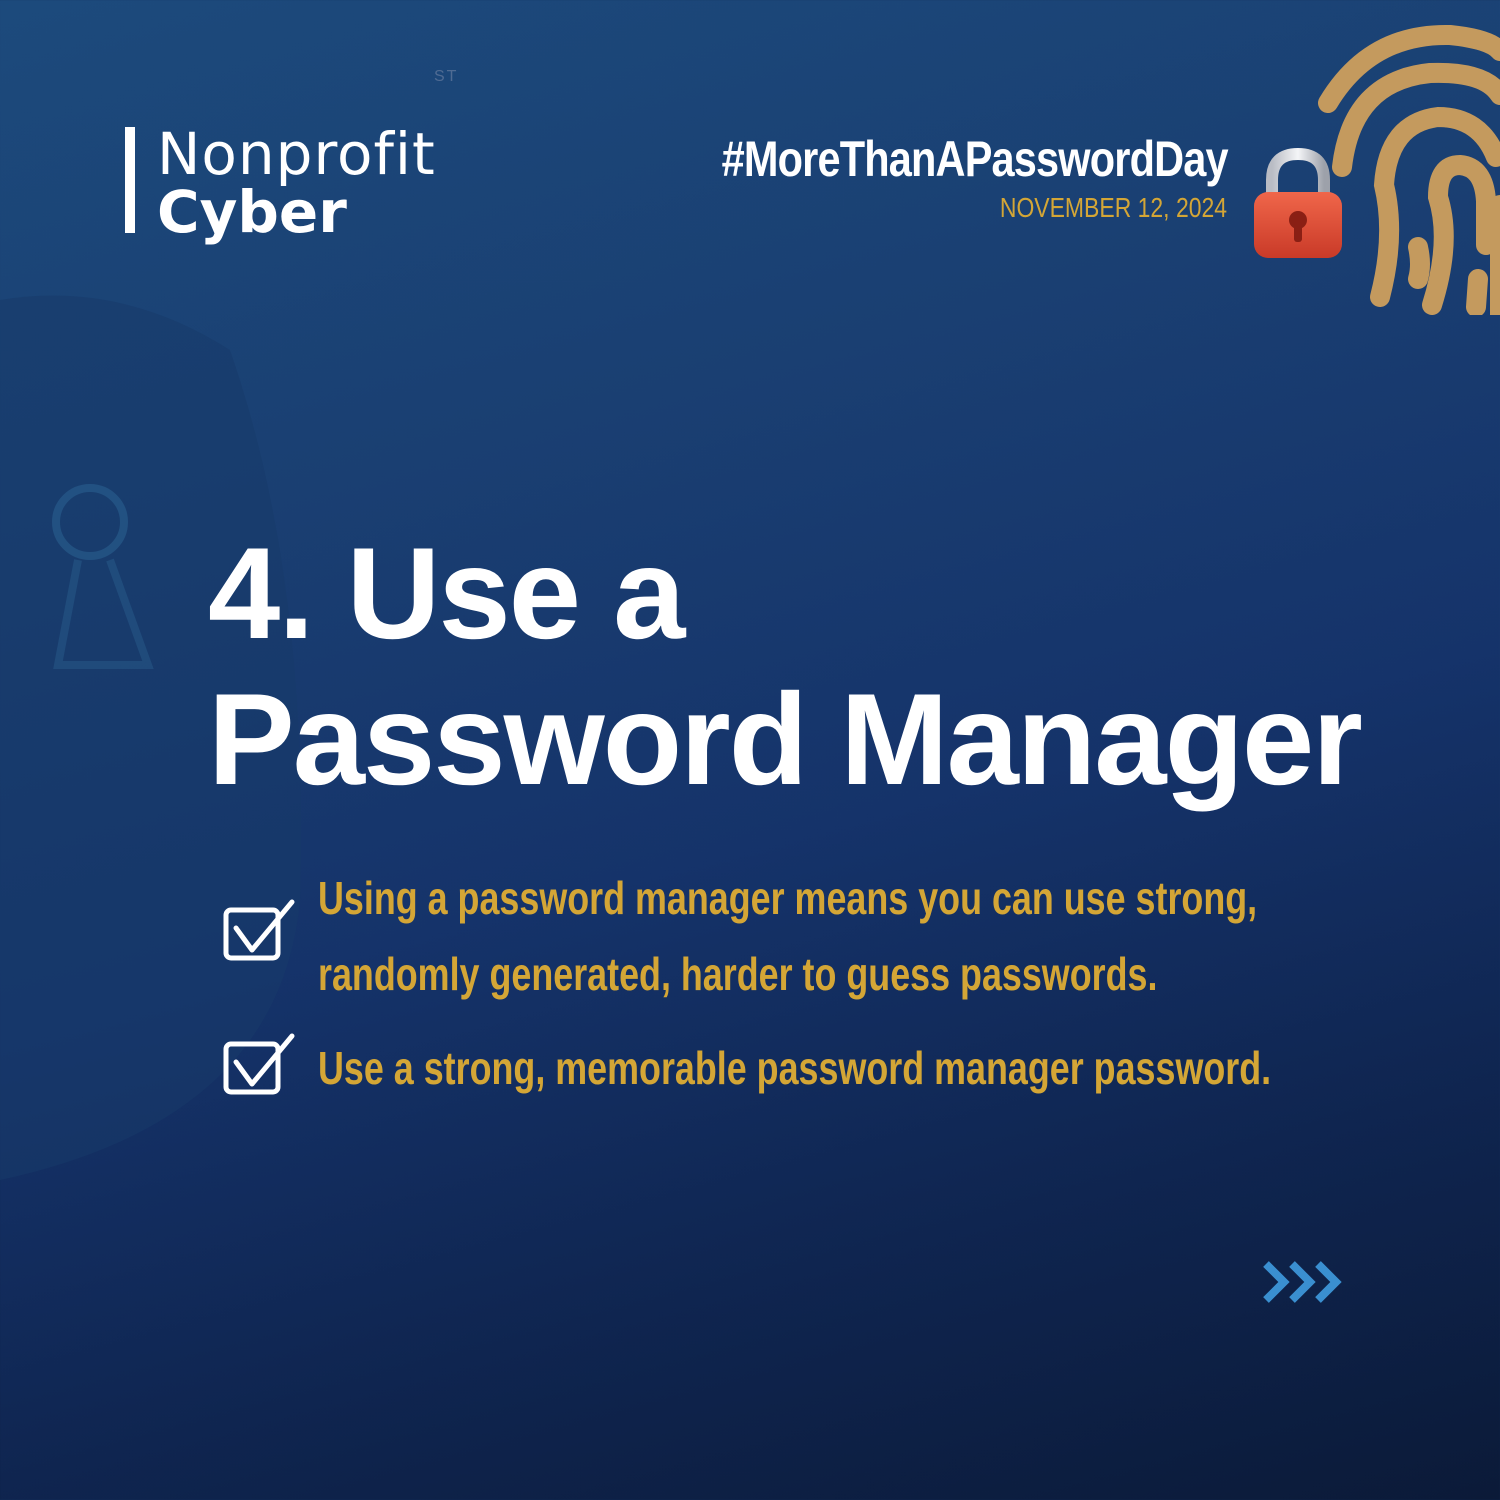 The width and height of the screenshot is (1500, 1500). I want to click on next-arrows-icon, so click(1307, 1282).